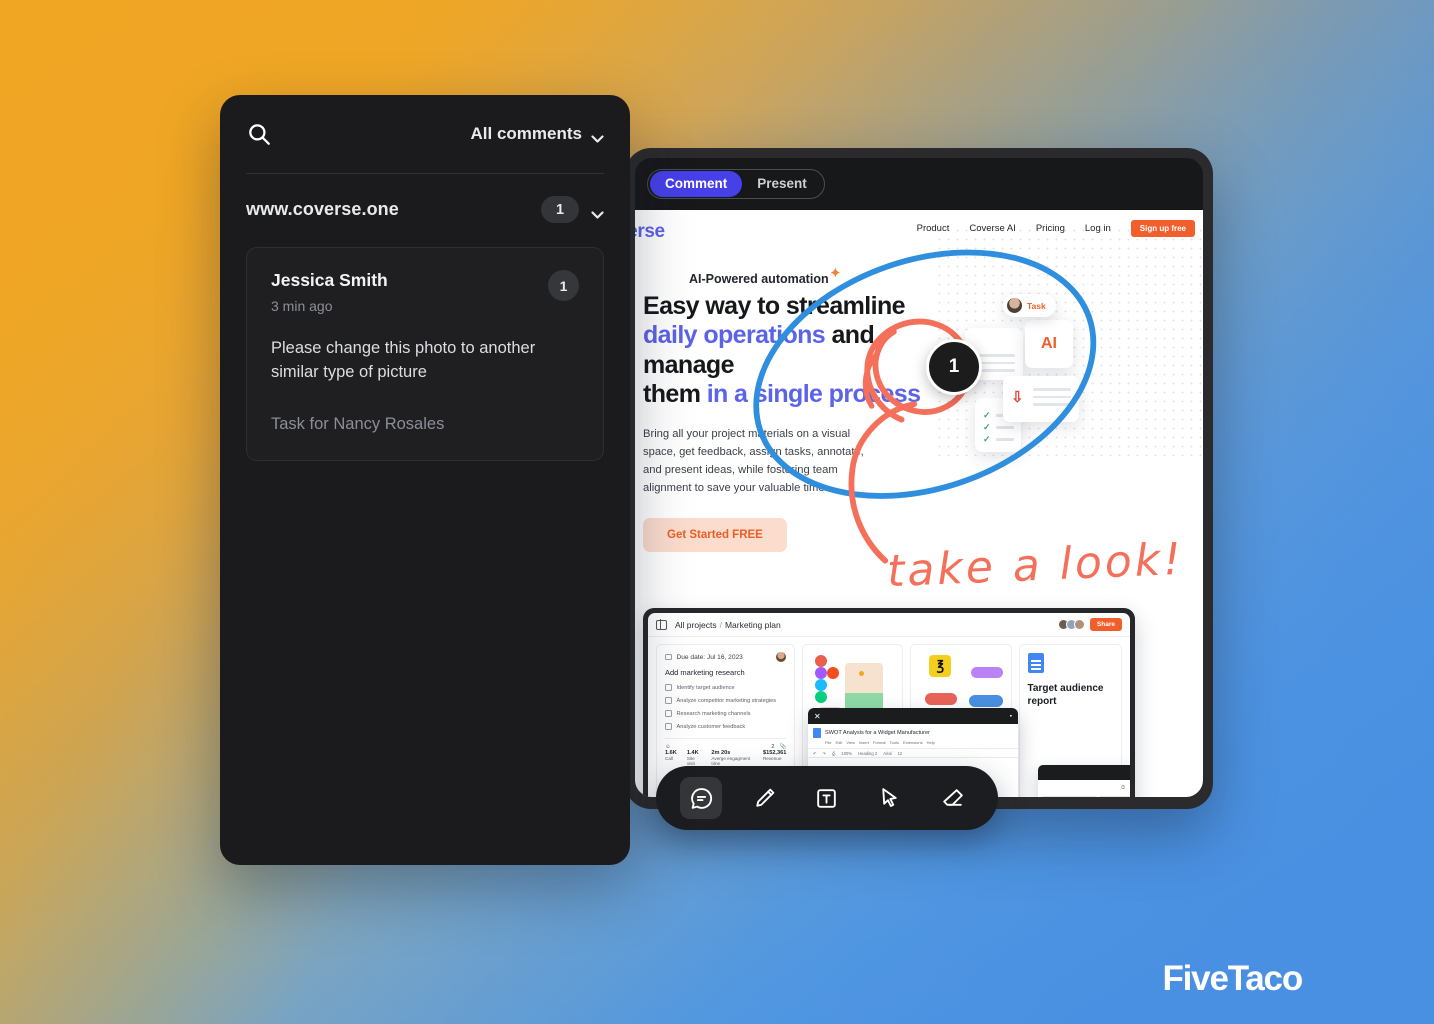  I want to click on task-chip-label: Task, so click(1036, 305).